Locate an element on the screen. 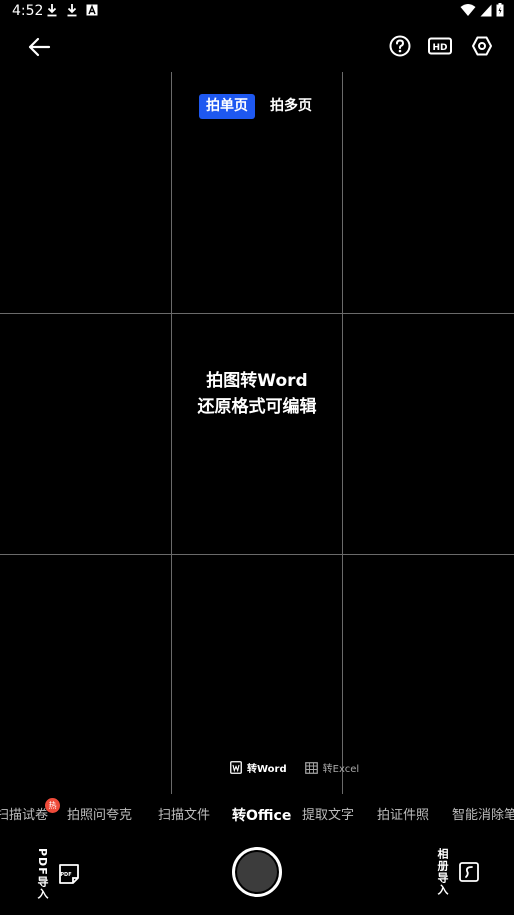 The height and width of the screenshot is (915, 514). sub-mode-word: 转Word is located at coordinates (258, 767).